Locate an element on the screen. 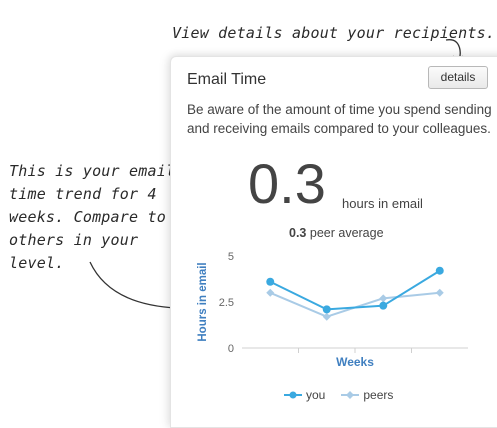 This screenshot has width=497, height=428. x-axis-title: Weeks is located at coordinates (355, 362).